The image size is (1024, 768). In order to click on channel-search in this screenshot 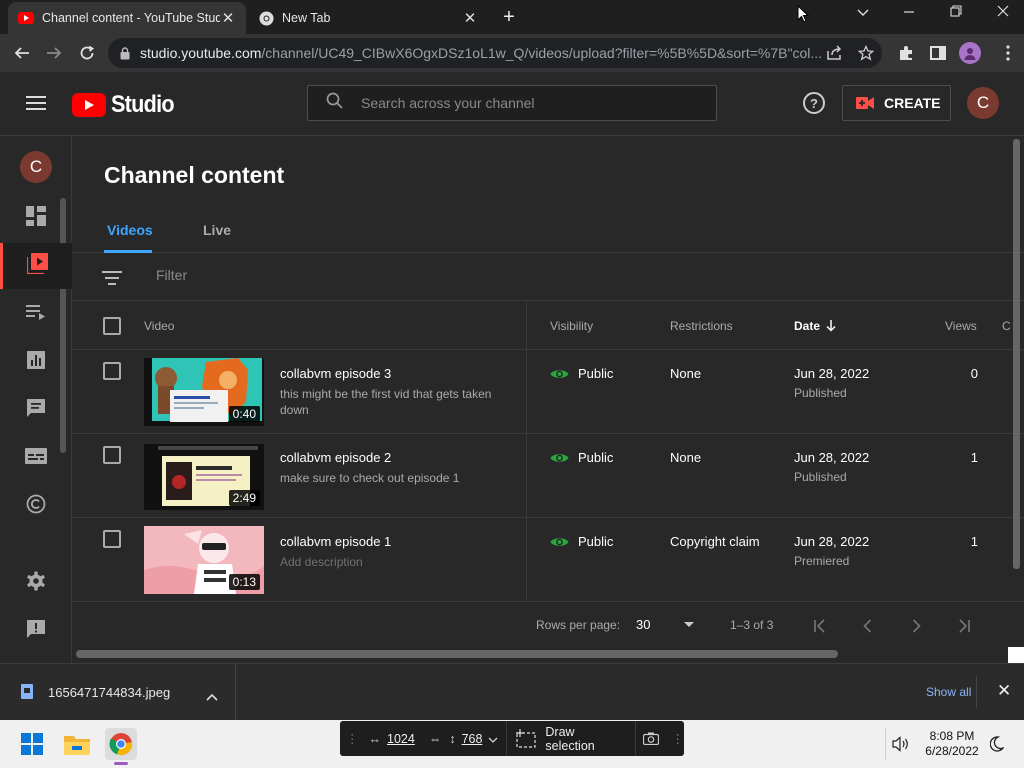, I will do `click(512, 103)`.